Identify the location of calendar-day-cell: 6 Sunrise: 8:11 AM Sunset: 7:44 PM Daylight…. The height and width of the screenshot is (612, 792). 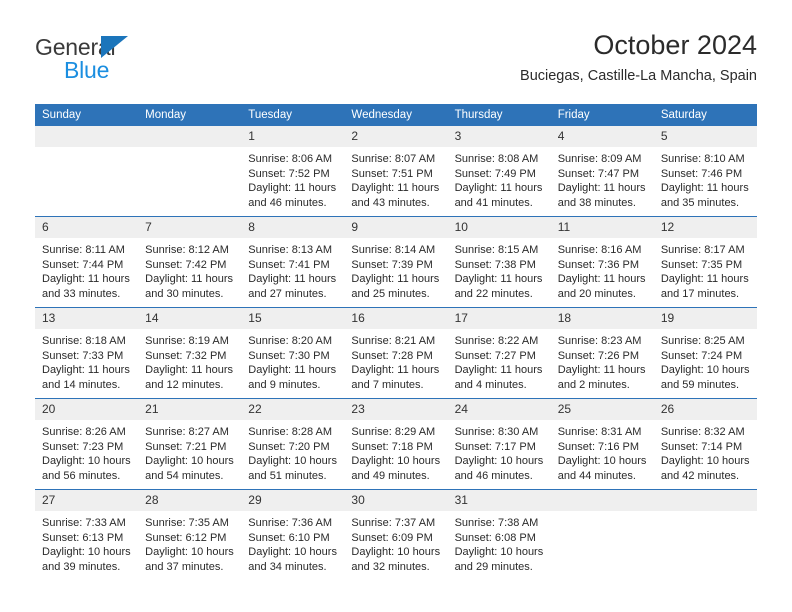
(87, 262).